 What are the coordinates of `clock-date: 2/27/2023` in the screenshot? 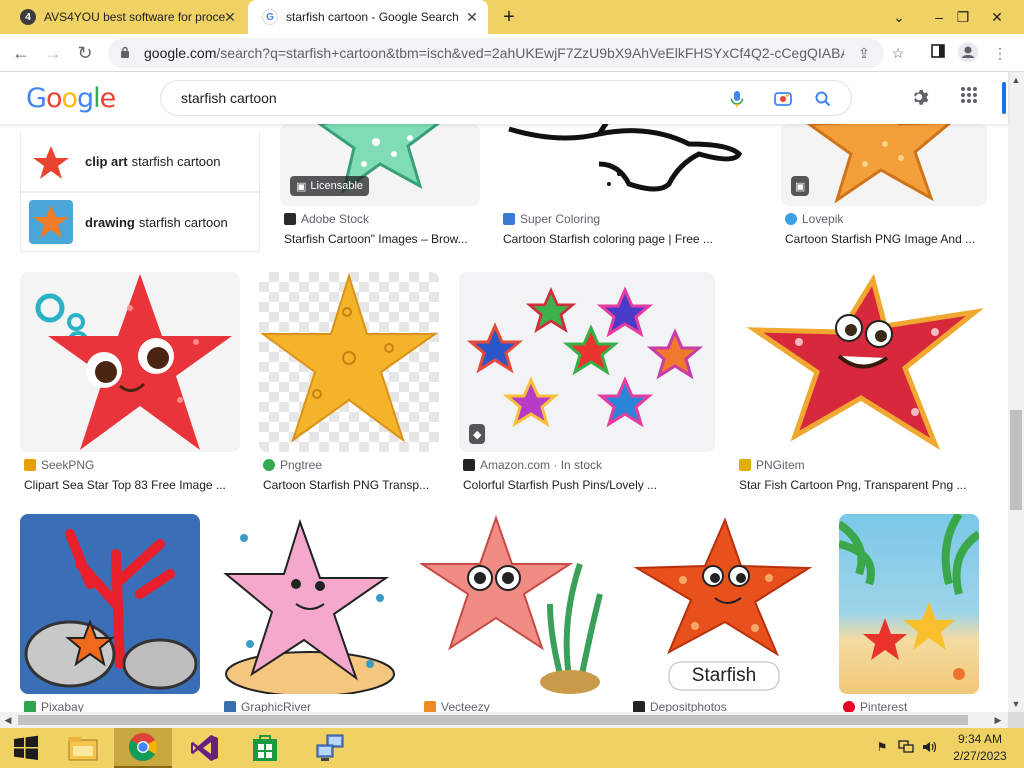 It's located at (980, 756).